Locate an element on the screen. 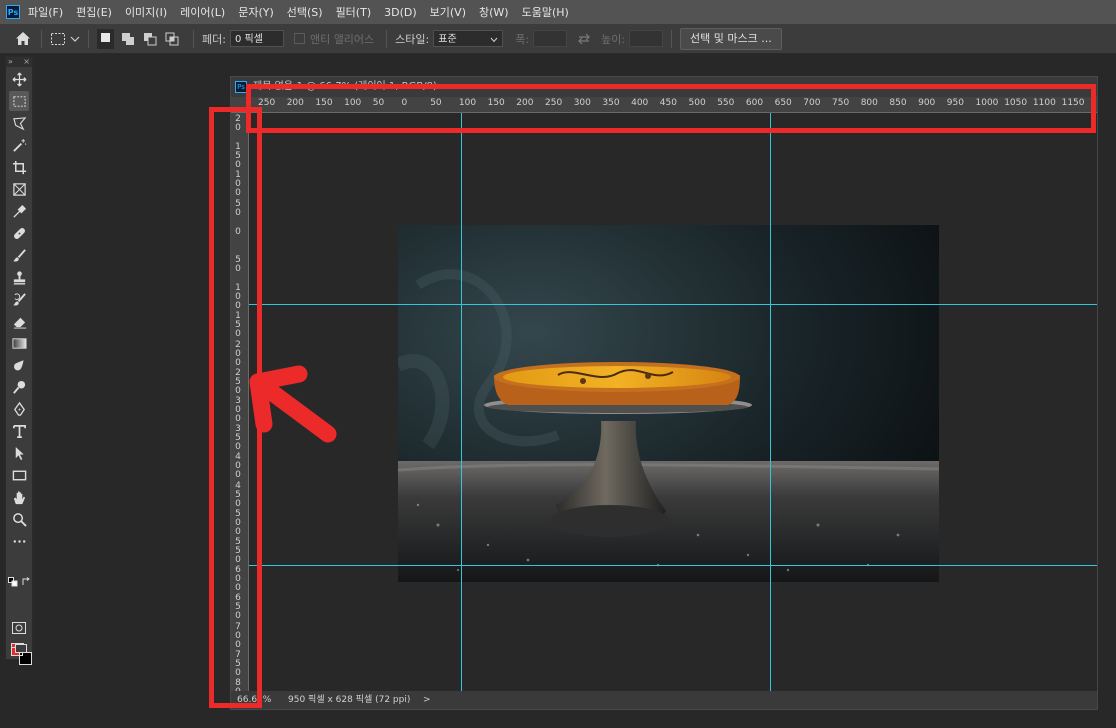 The image size is (1116, 728). more-tools is located at coordinates (19, 541).